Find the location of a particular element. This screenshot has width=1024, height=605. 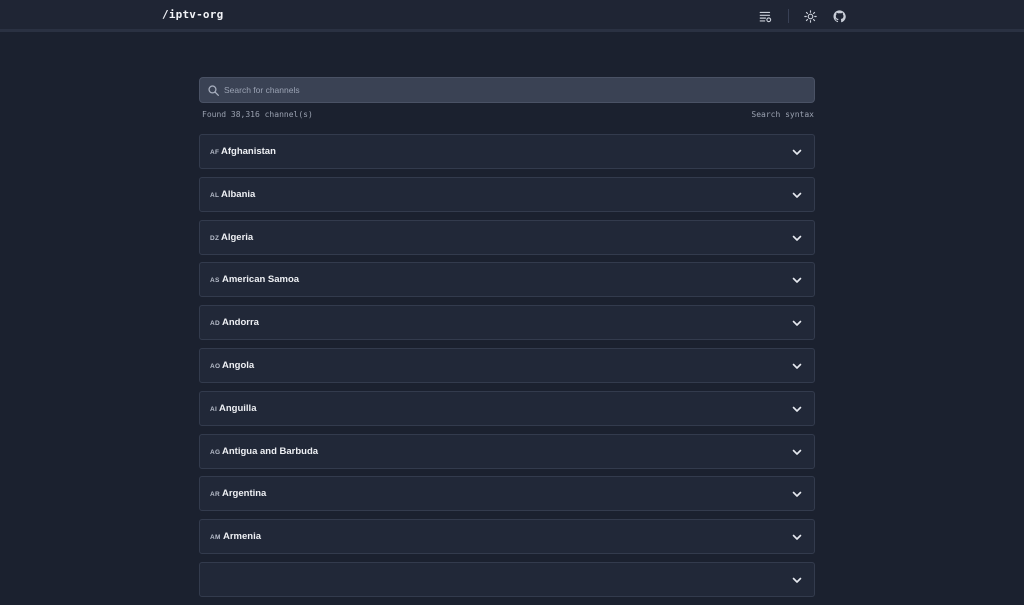

country-accordion-item: AF Afghanistan is located at coordinates (507, 151).